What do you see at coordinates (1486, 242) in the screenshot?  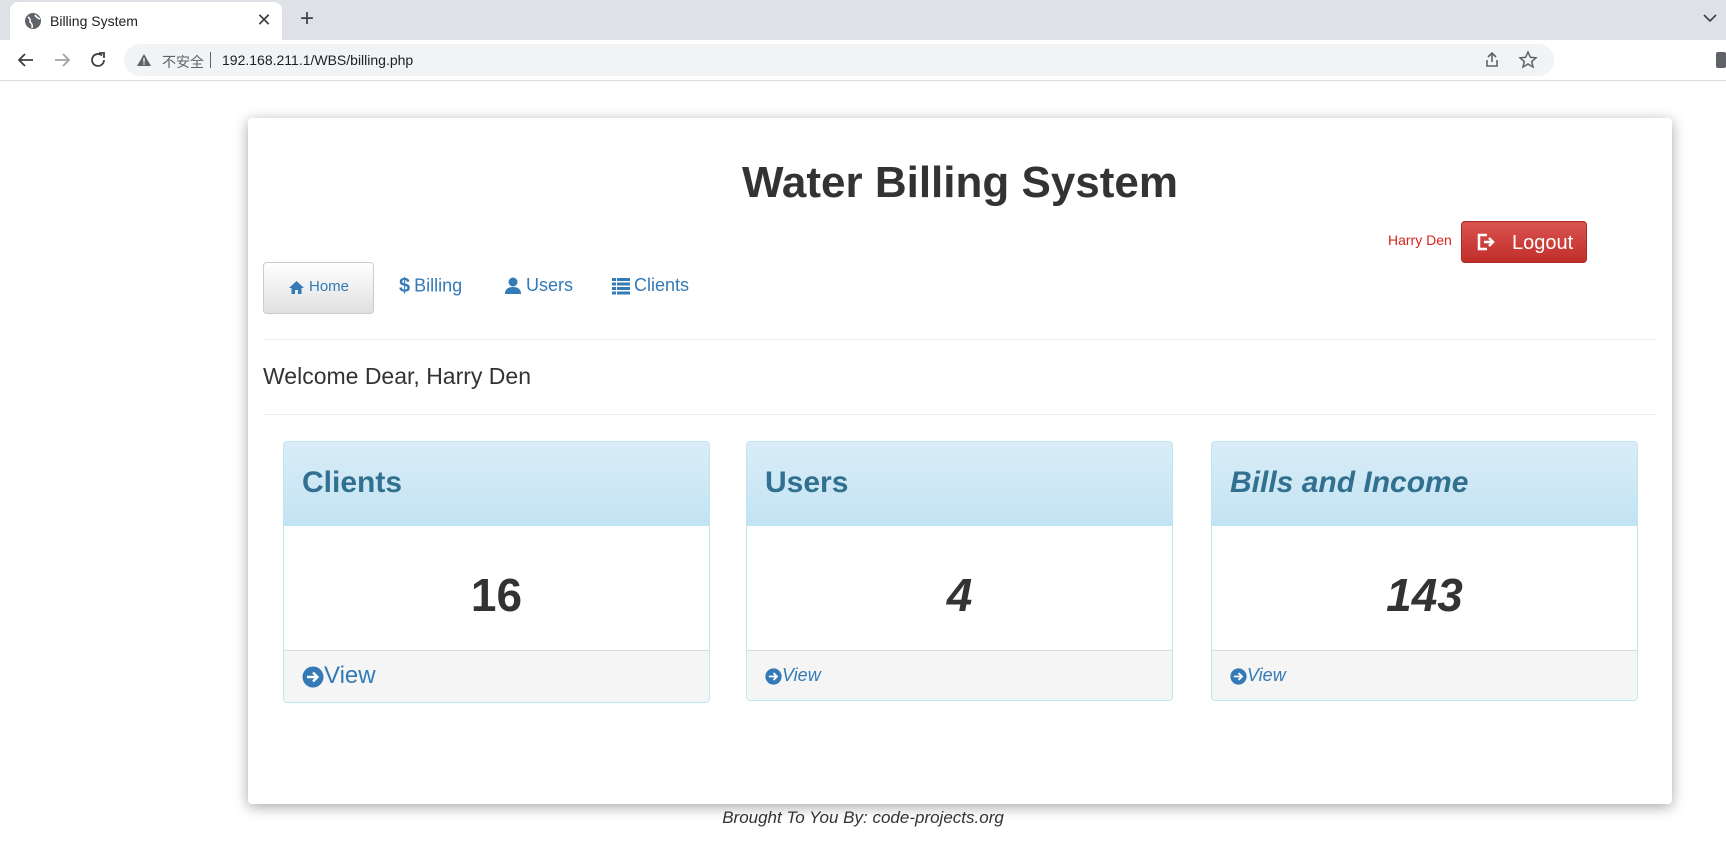 I see `logout-icon` at bounding box center [1486, 242].